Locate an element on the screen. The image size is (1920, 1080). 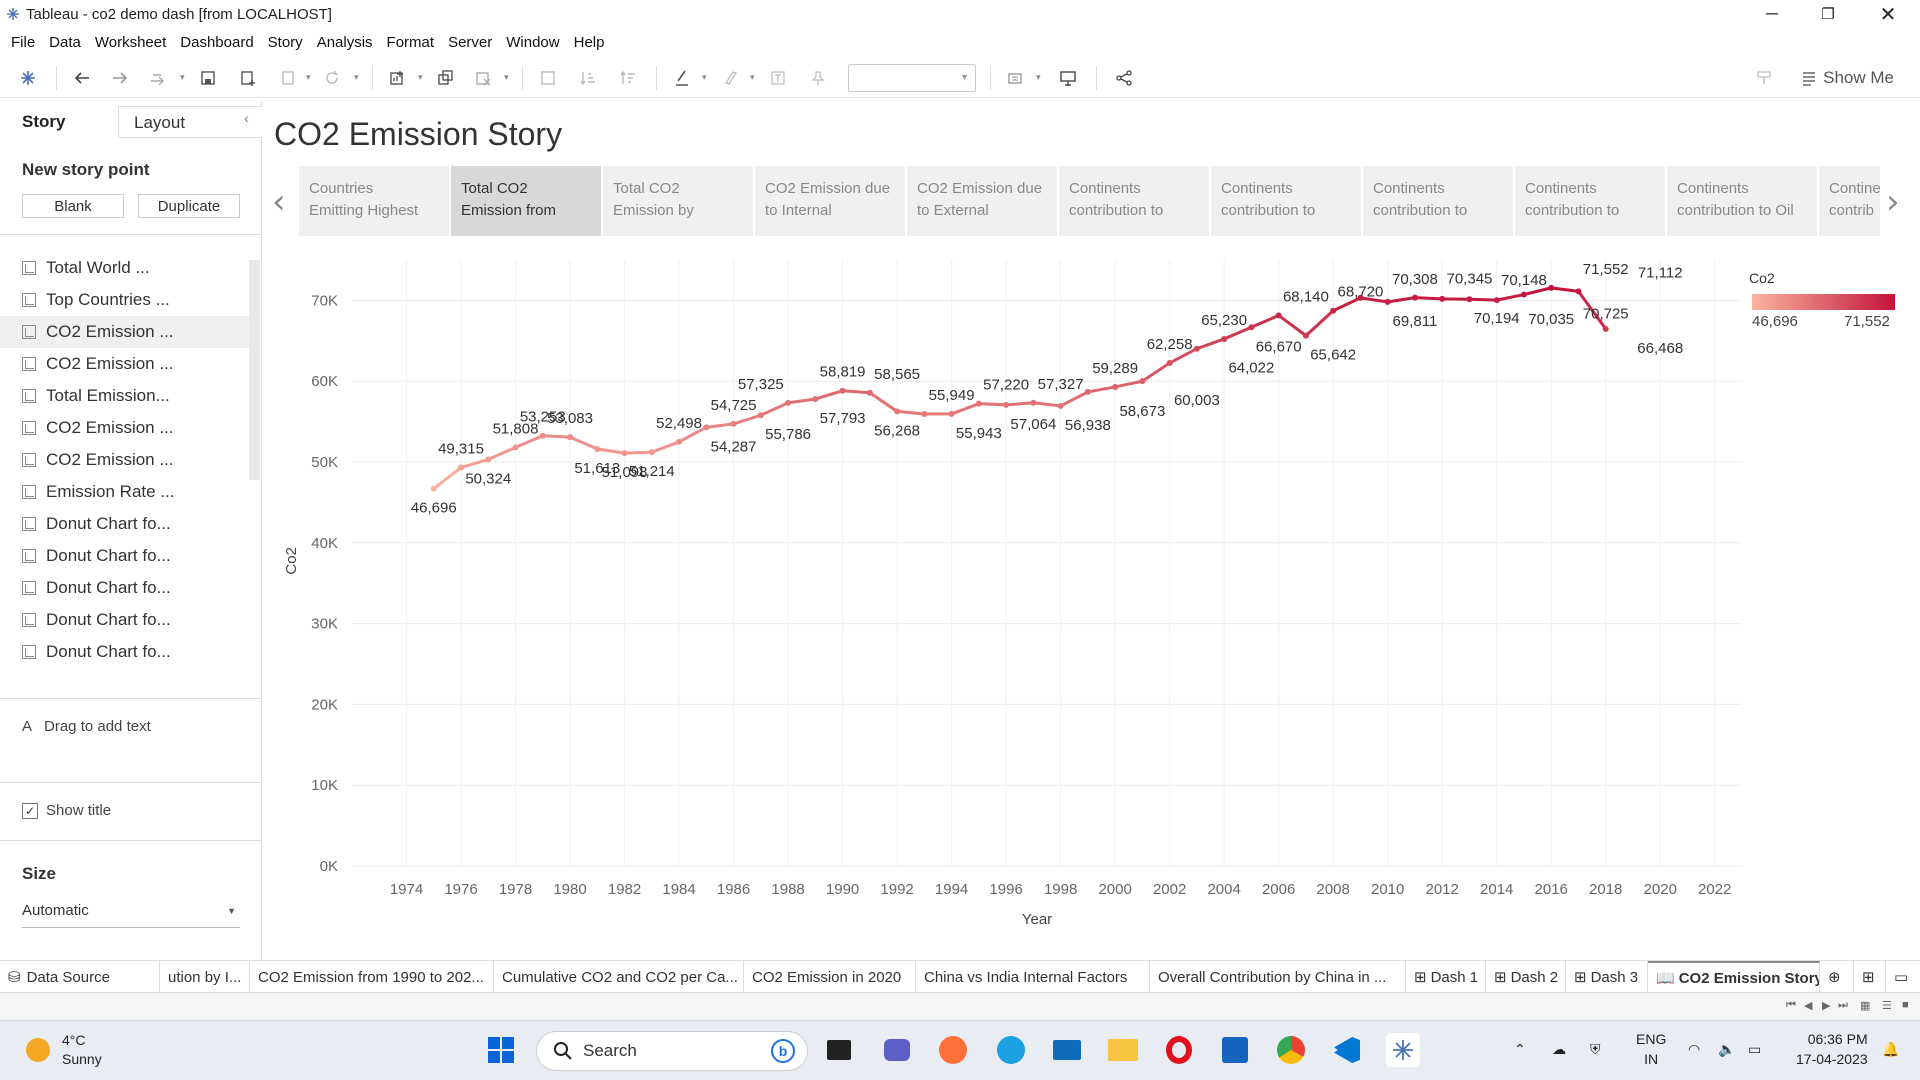
highlight-icon is located at coordinates (682, 78).